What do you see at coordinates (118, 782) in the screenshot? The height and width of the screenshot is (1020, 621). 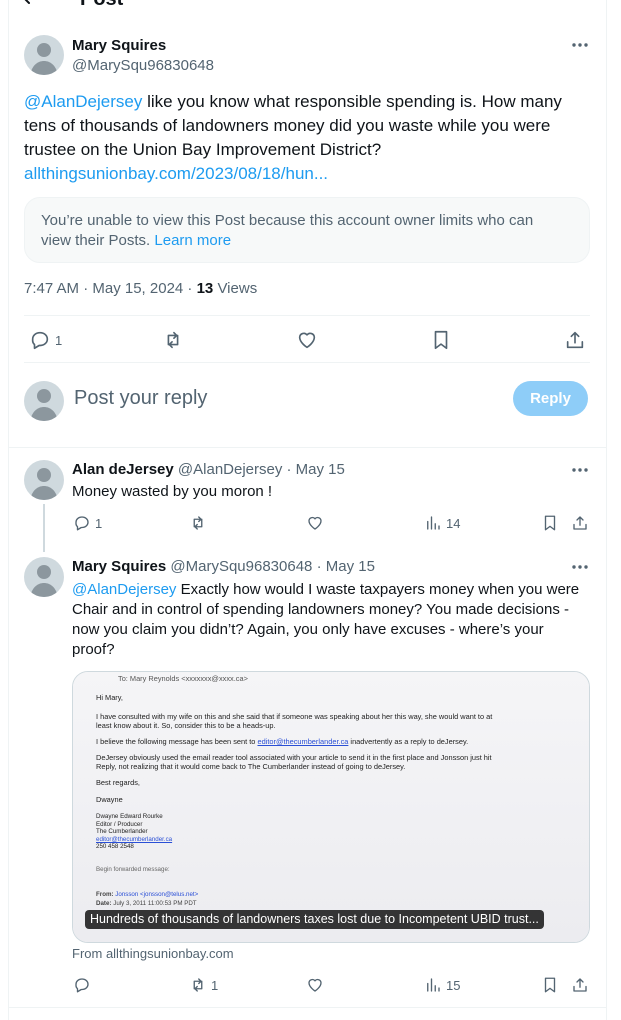 I see `email-paragraph: Best regards,` at bounding box center [118, 782].